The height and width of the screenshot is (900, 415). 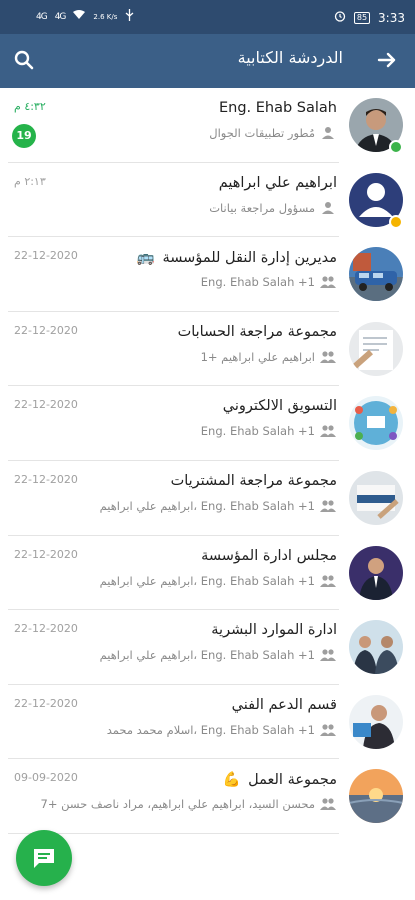 What do you see at coordinates (30, 181) in the screenshot?
I see `chat-time: ٢:١٣ م` at bounding box center [30, 181].